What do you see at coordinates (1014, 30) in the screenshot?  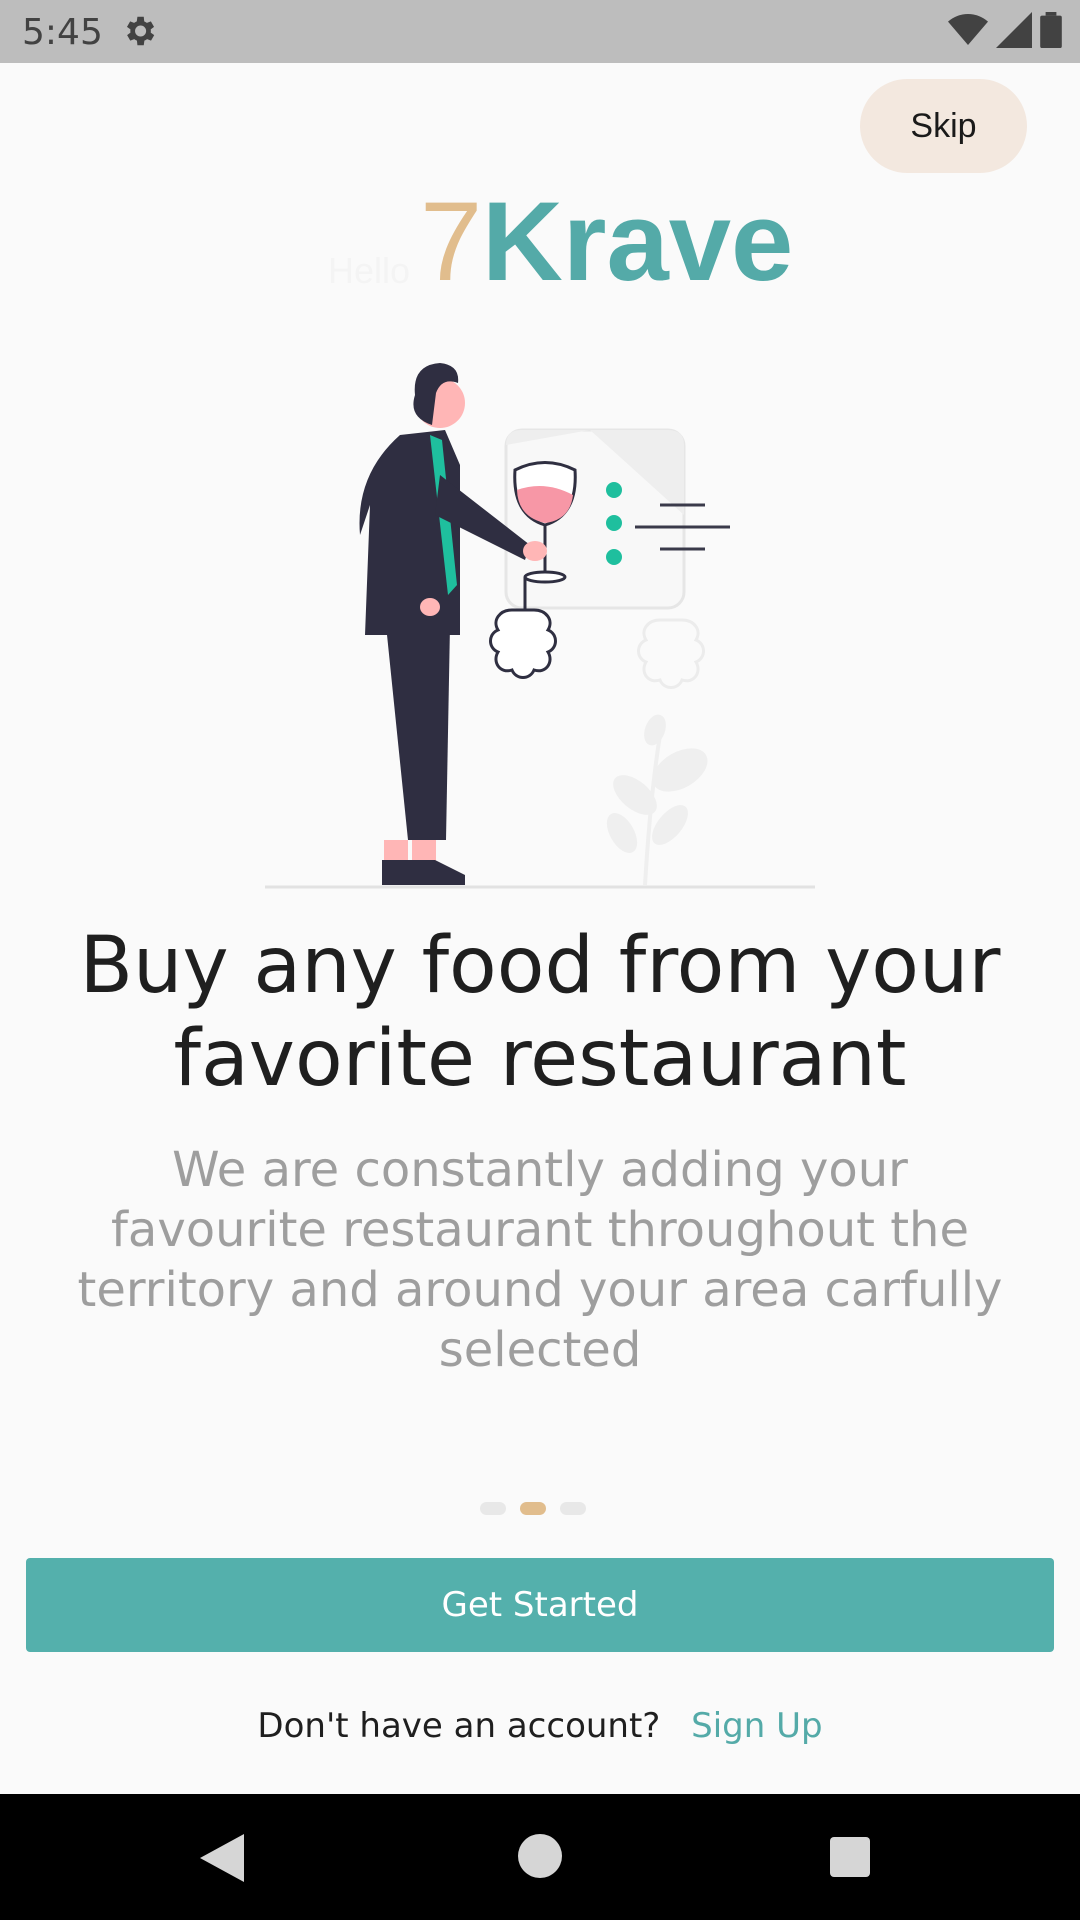 I see `cell-signal-icon` at bounding box center [1014, 30].